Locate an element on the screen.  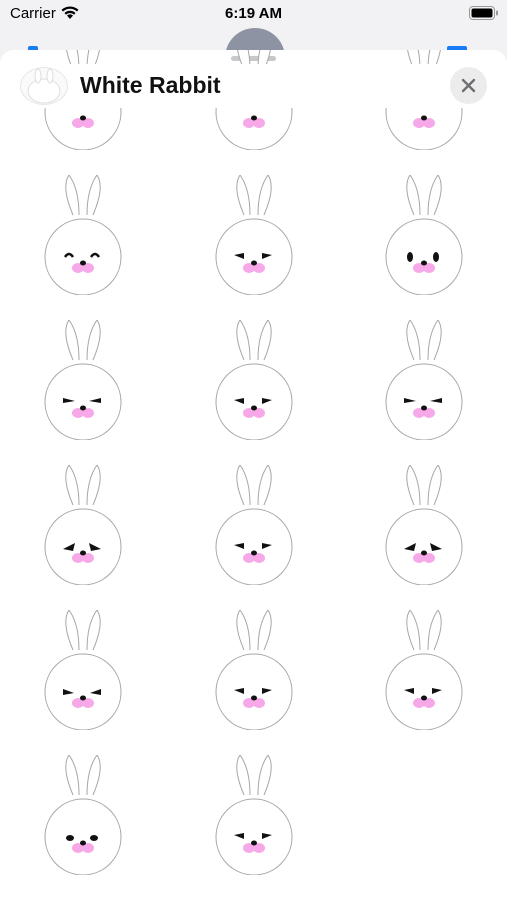
close-button is located at coordinates (468, 85).